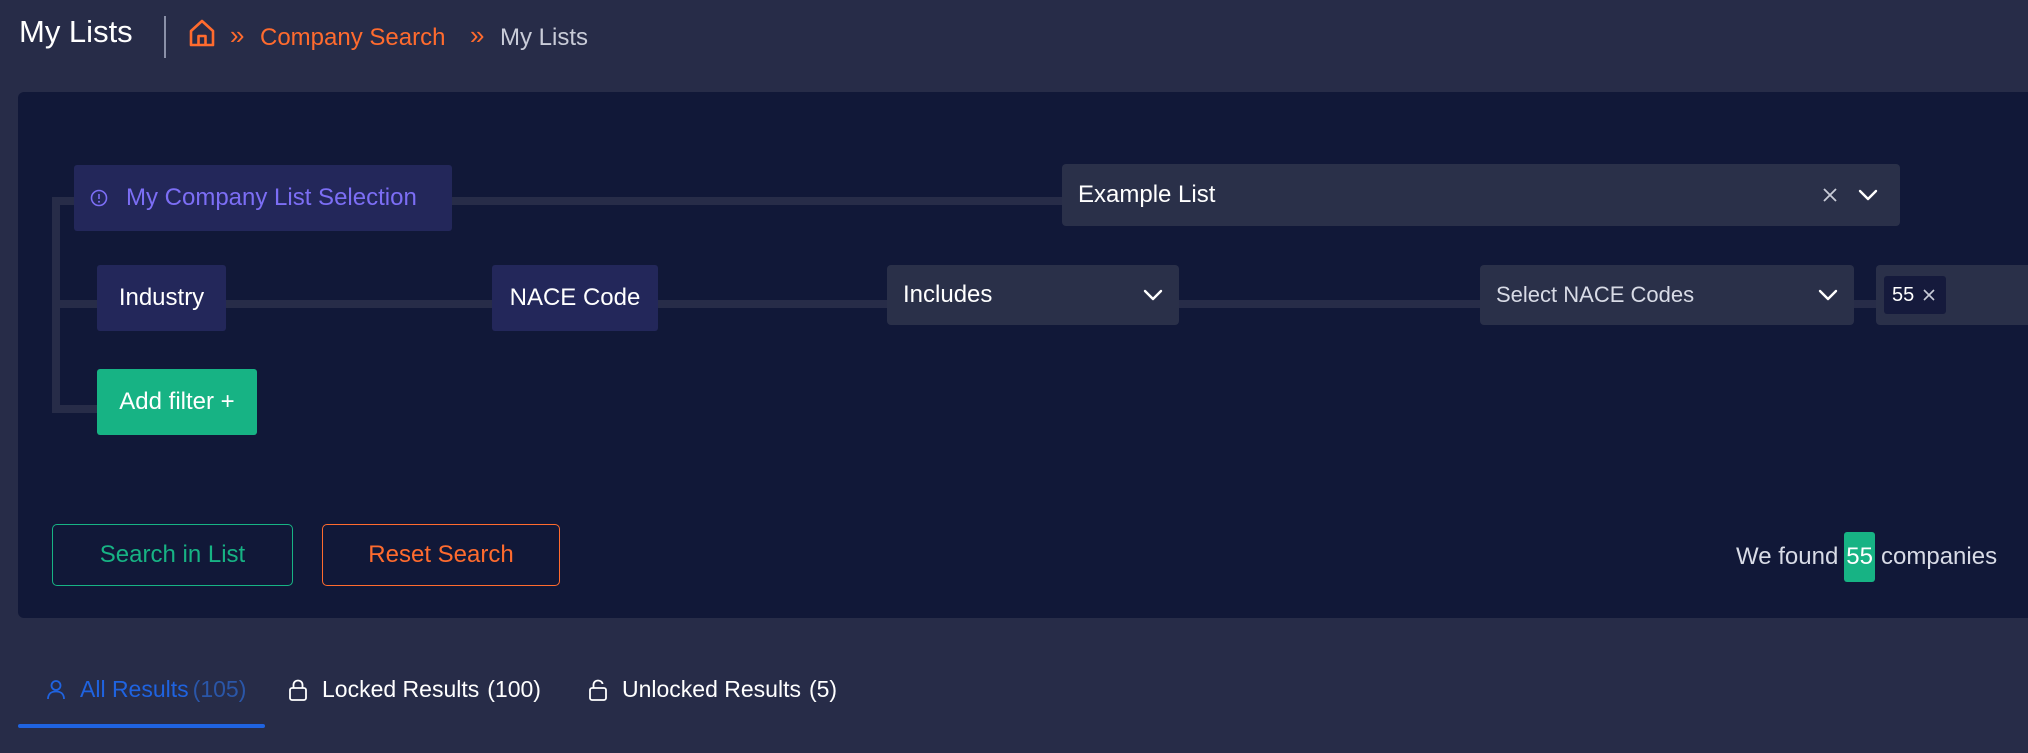 The image size is (2028, 753). I want to click on reset-search-button: Reset Search, so click(441, 555).